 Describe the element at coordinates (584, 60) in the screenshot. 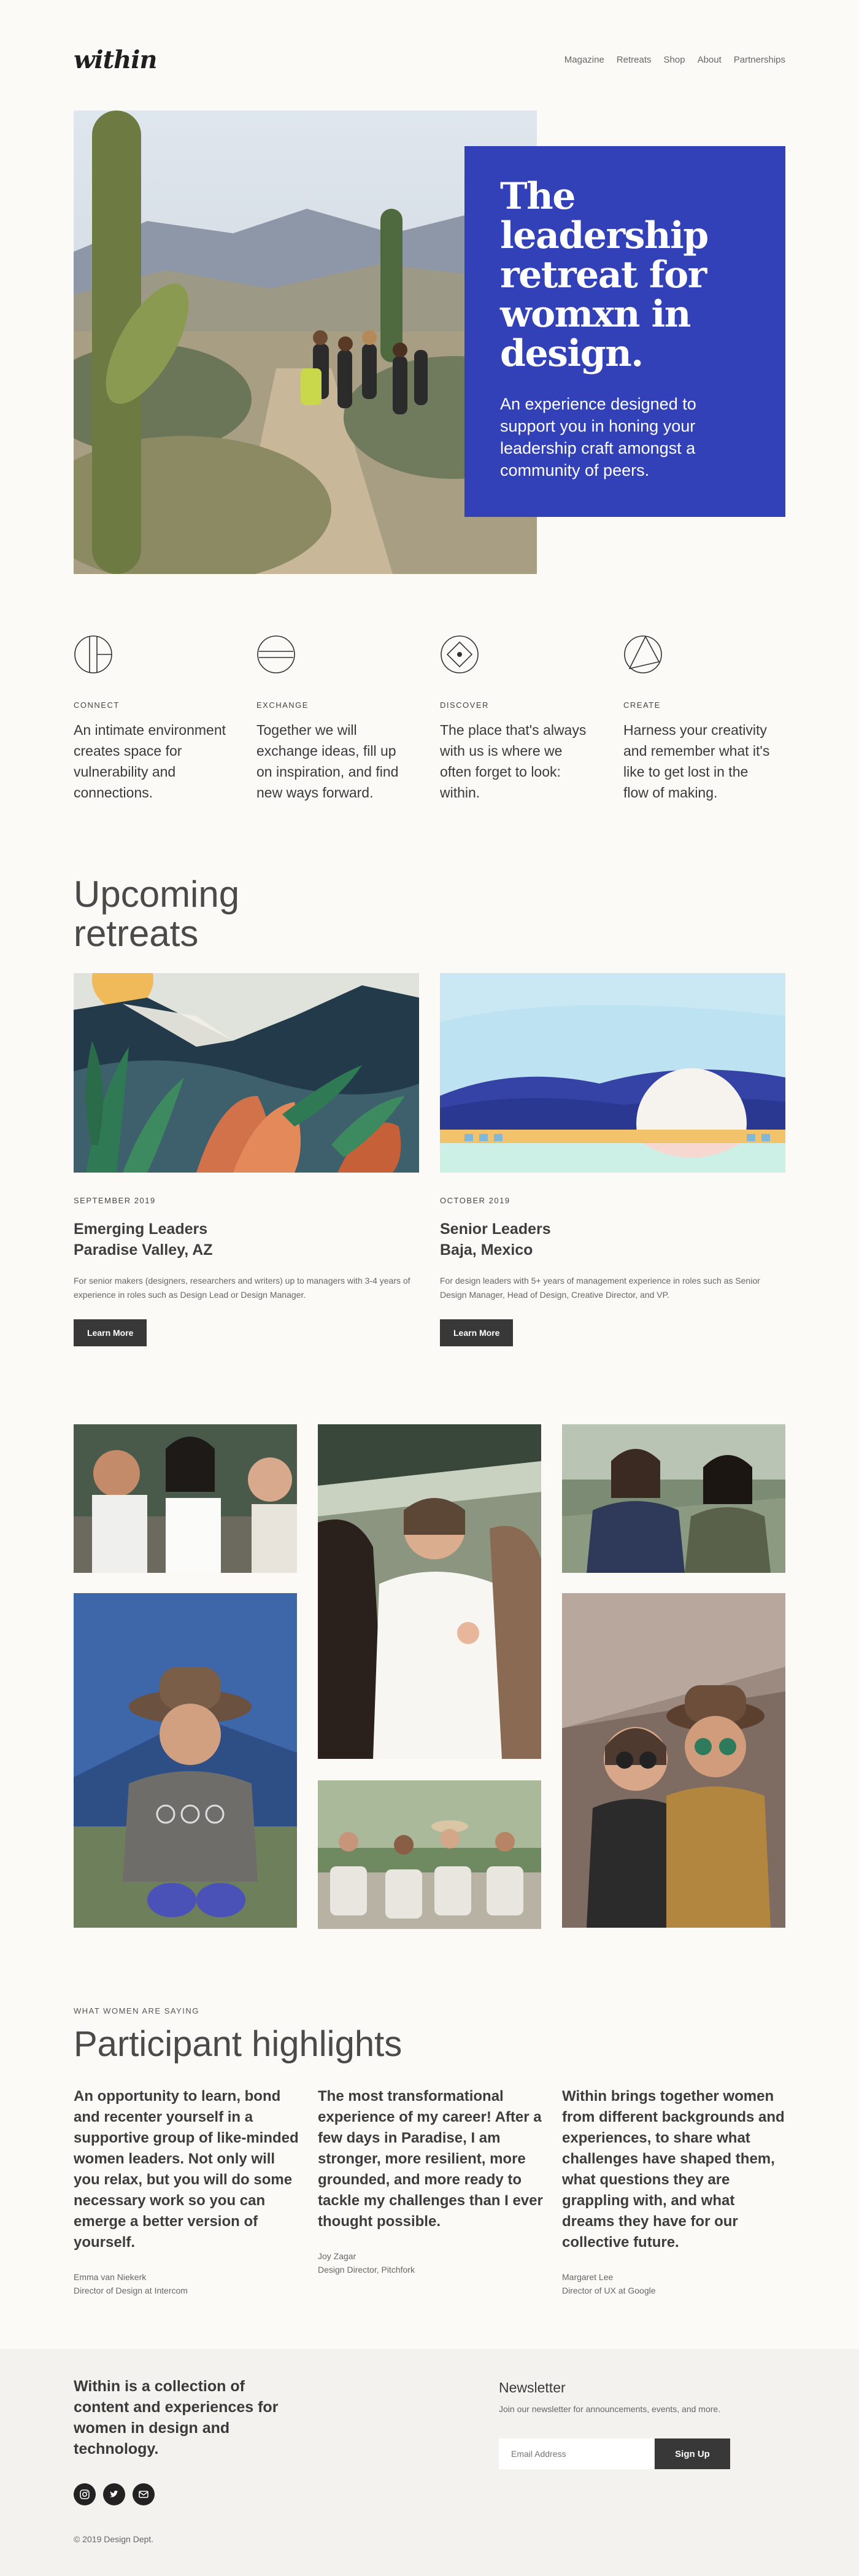

I see `nav-magazine: Magazine` at that location.